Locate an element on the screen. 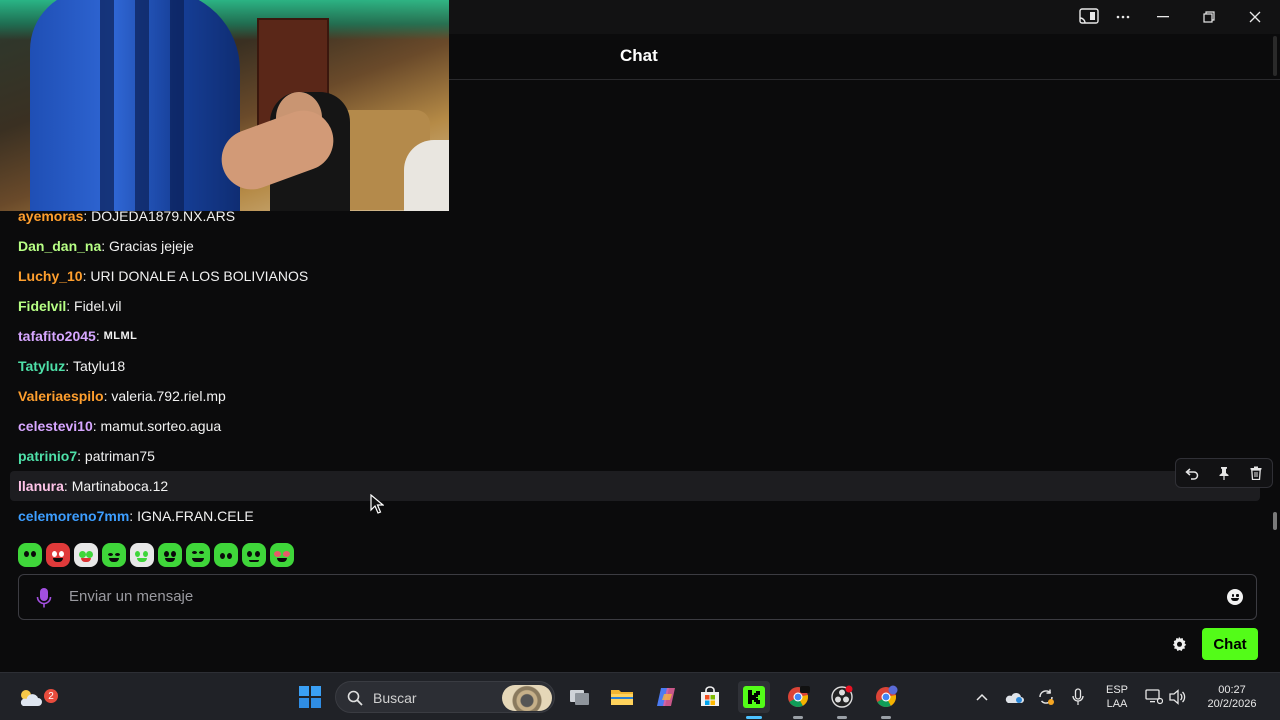 The width and height of the screenshot is (1280, 720). chat-username: Fidelvil is located at coordinates (42, 306).